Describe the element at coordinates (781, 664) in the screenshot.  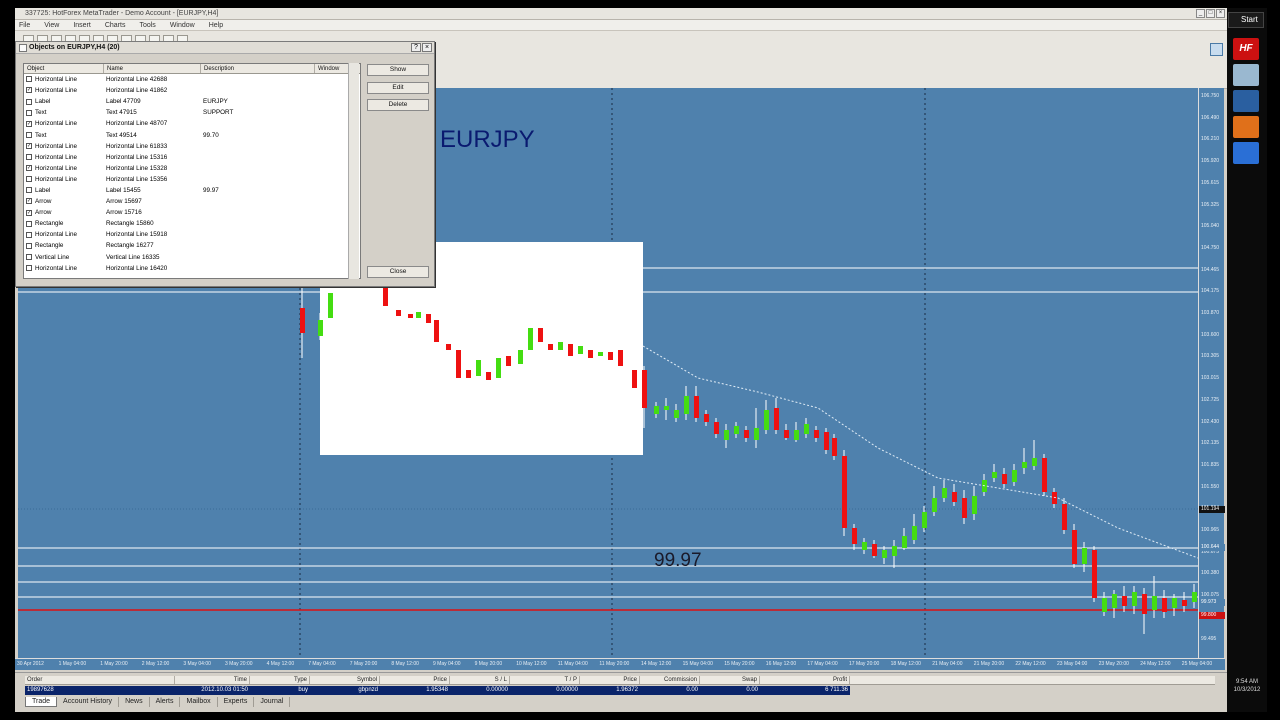
I see `time-tick-label: 16 May 12:00` at that location.